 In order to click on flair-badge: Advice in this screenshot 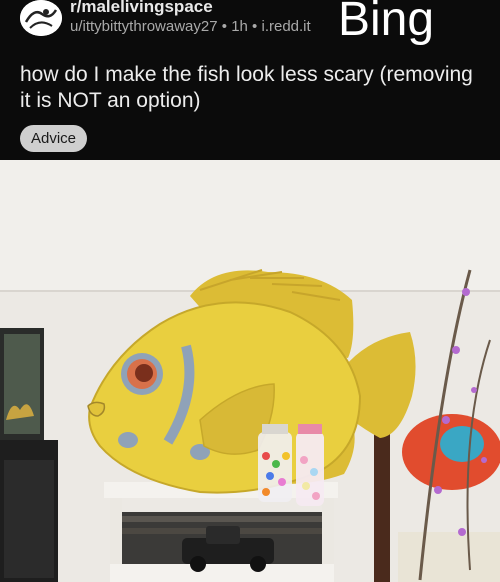, I will do `click(54, 138)`.